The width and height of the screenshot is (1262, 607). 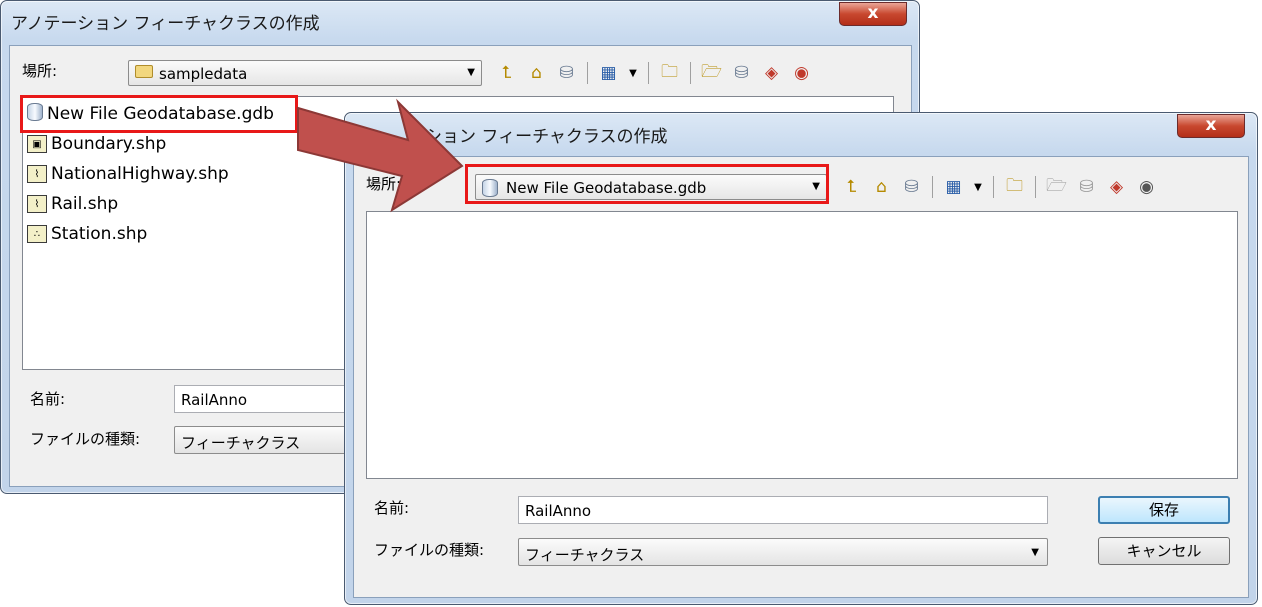 I want to click on arrow-shape, so click(x=380, y=155).